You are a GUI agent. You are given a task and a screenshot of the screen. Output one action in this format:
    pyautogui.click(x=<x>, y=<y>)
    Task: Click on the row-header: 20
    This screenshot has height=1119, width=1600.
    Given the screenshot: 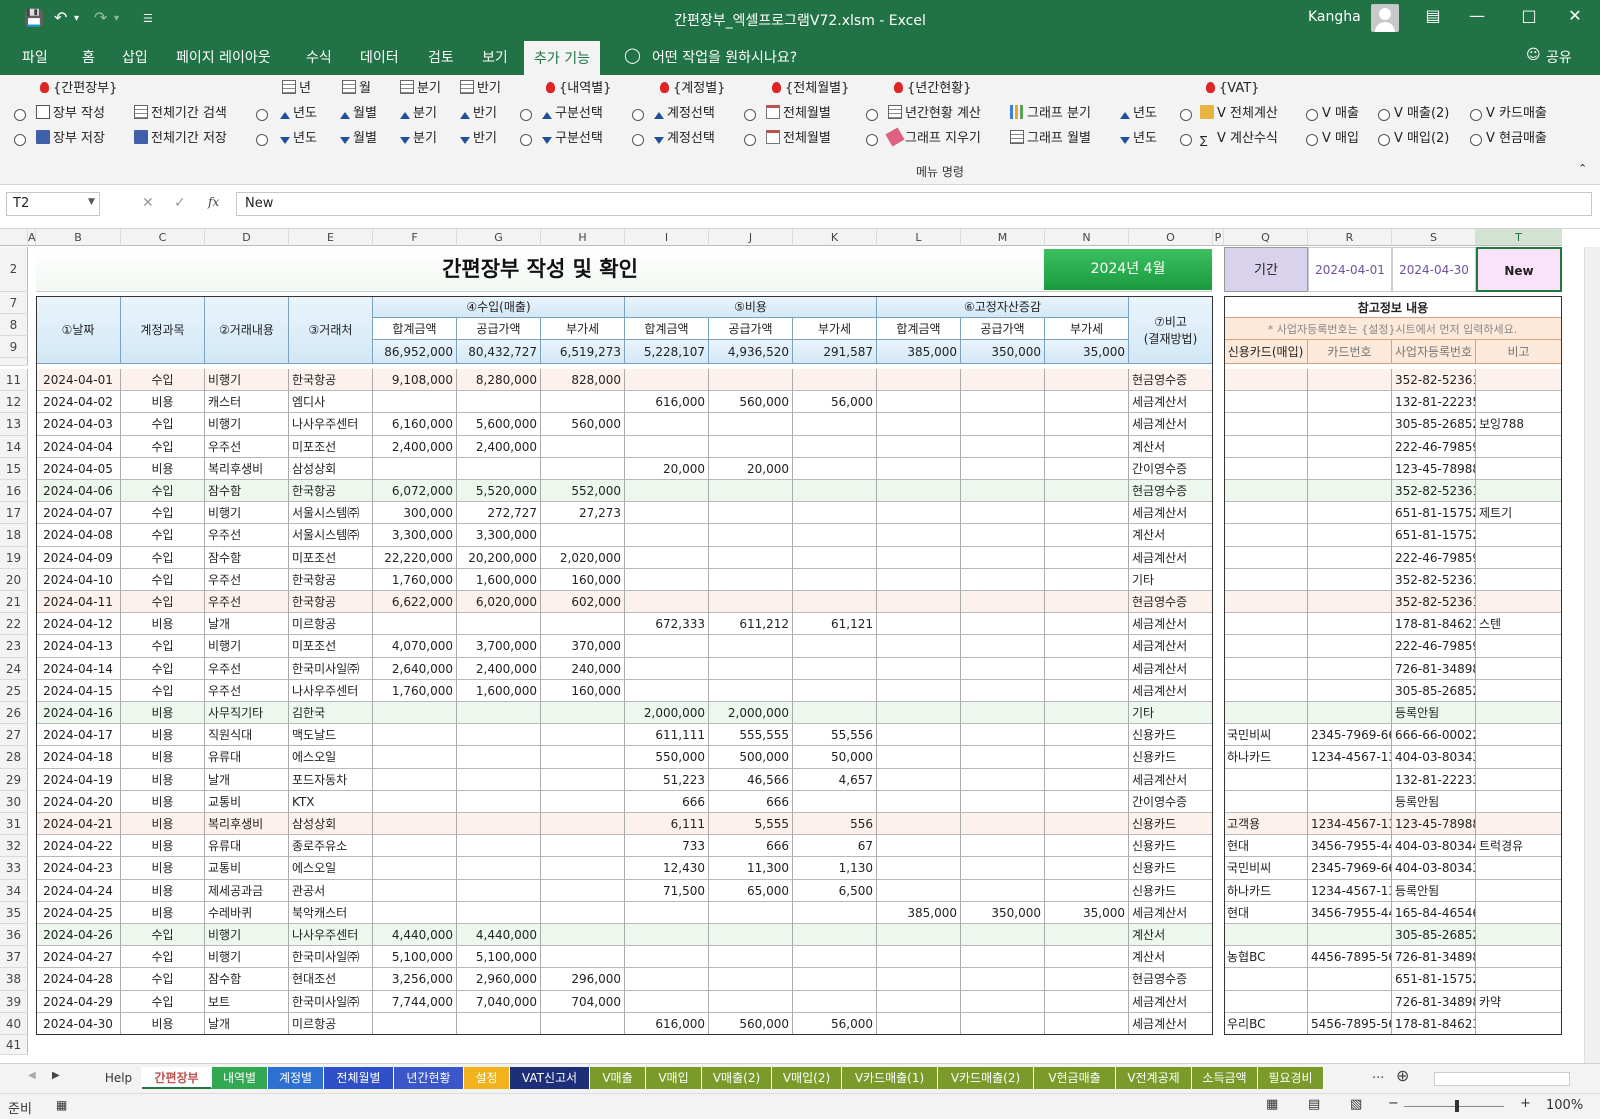 What is the action you would take?
    pyautogui.click(x=14, y=579)
    